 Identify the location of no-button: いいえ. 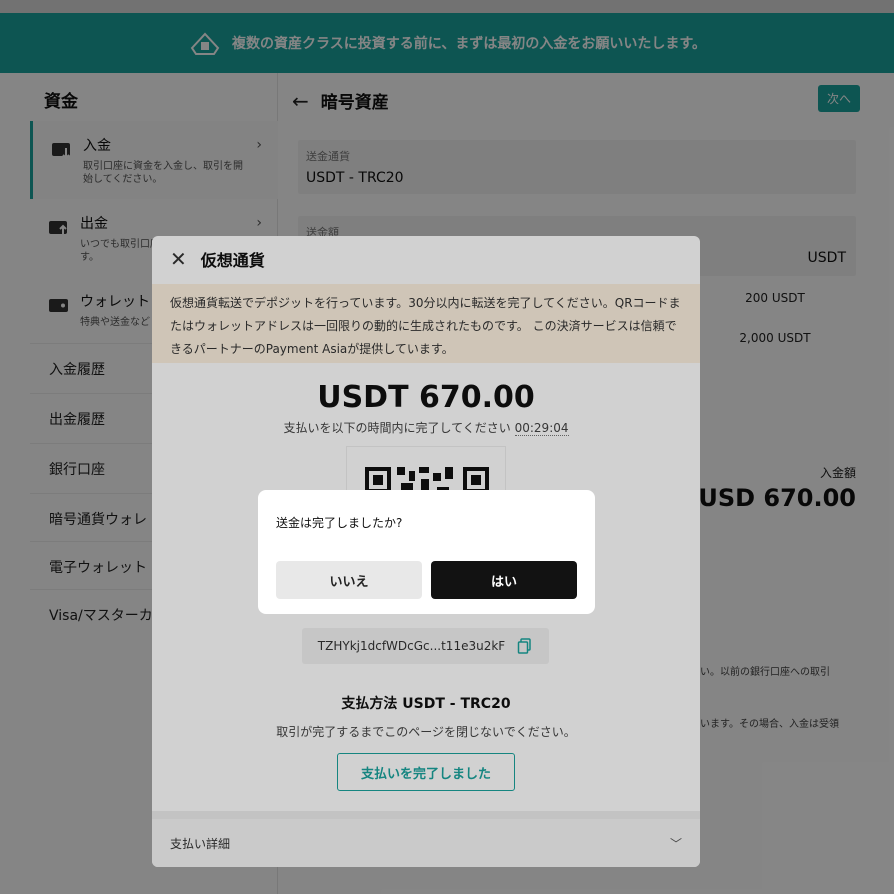
(349, 580).